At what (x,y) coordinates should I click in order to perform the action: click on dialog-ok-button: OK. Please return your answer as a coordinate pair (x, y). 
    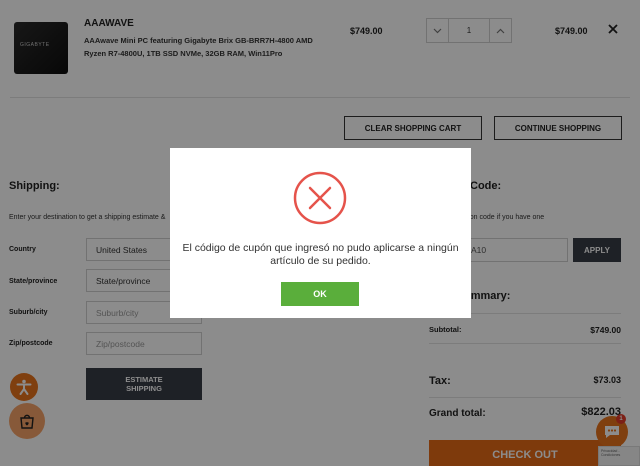
    Looking at the image, I should click on (320, 294).